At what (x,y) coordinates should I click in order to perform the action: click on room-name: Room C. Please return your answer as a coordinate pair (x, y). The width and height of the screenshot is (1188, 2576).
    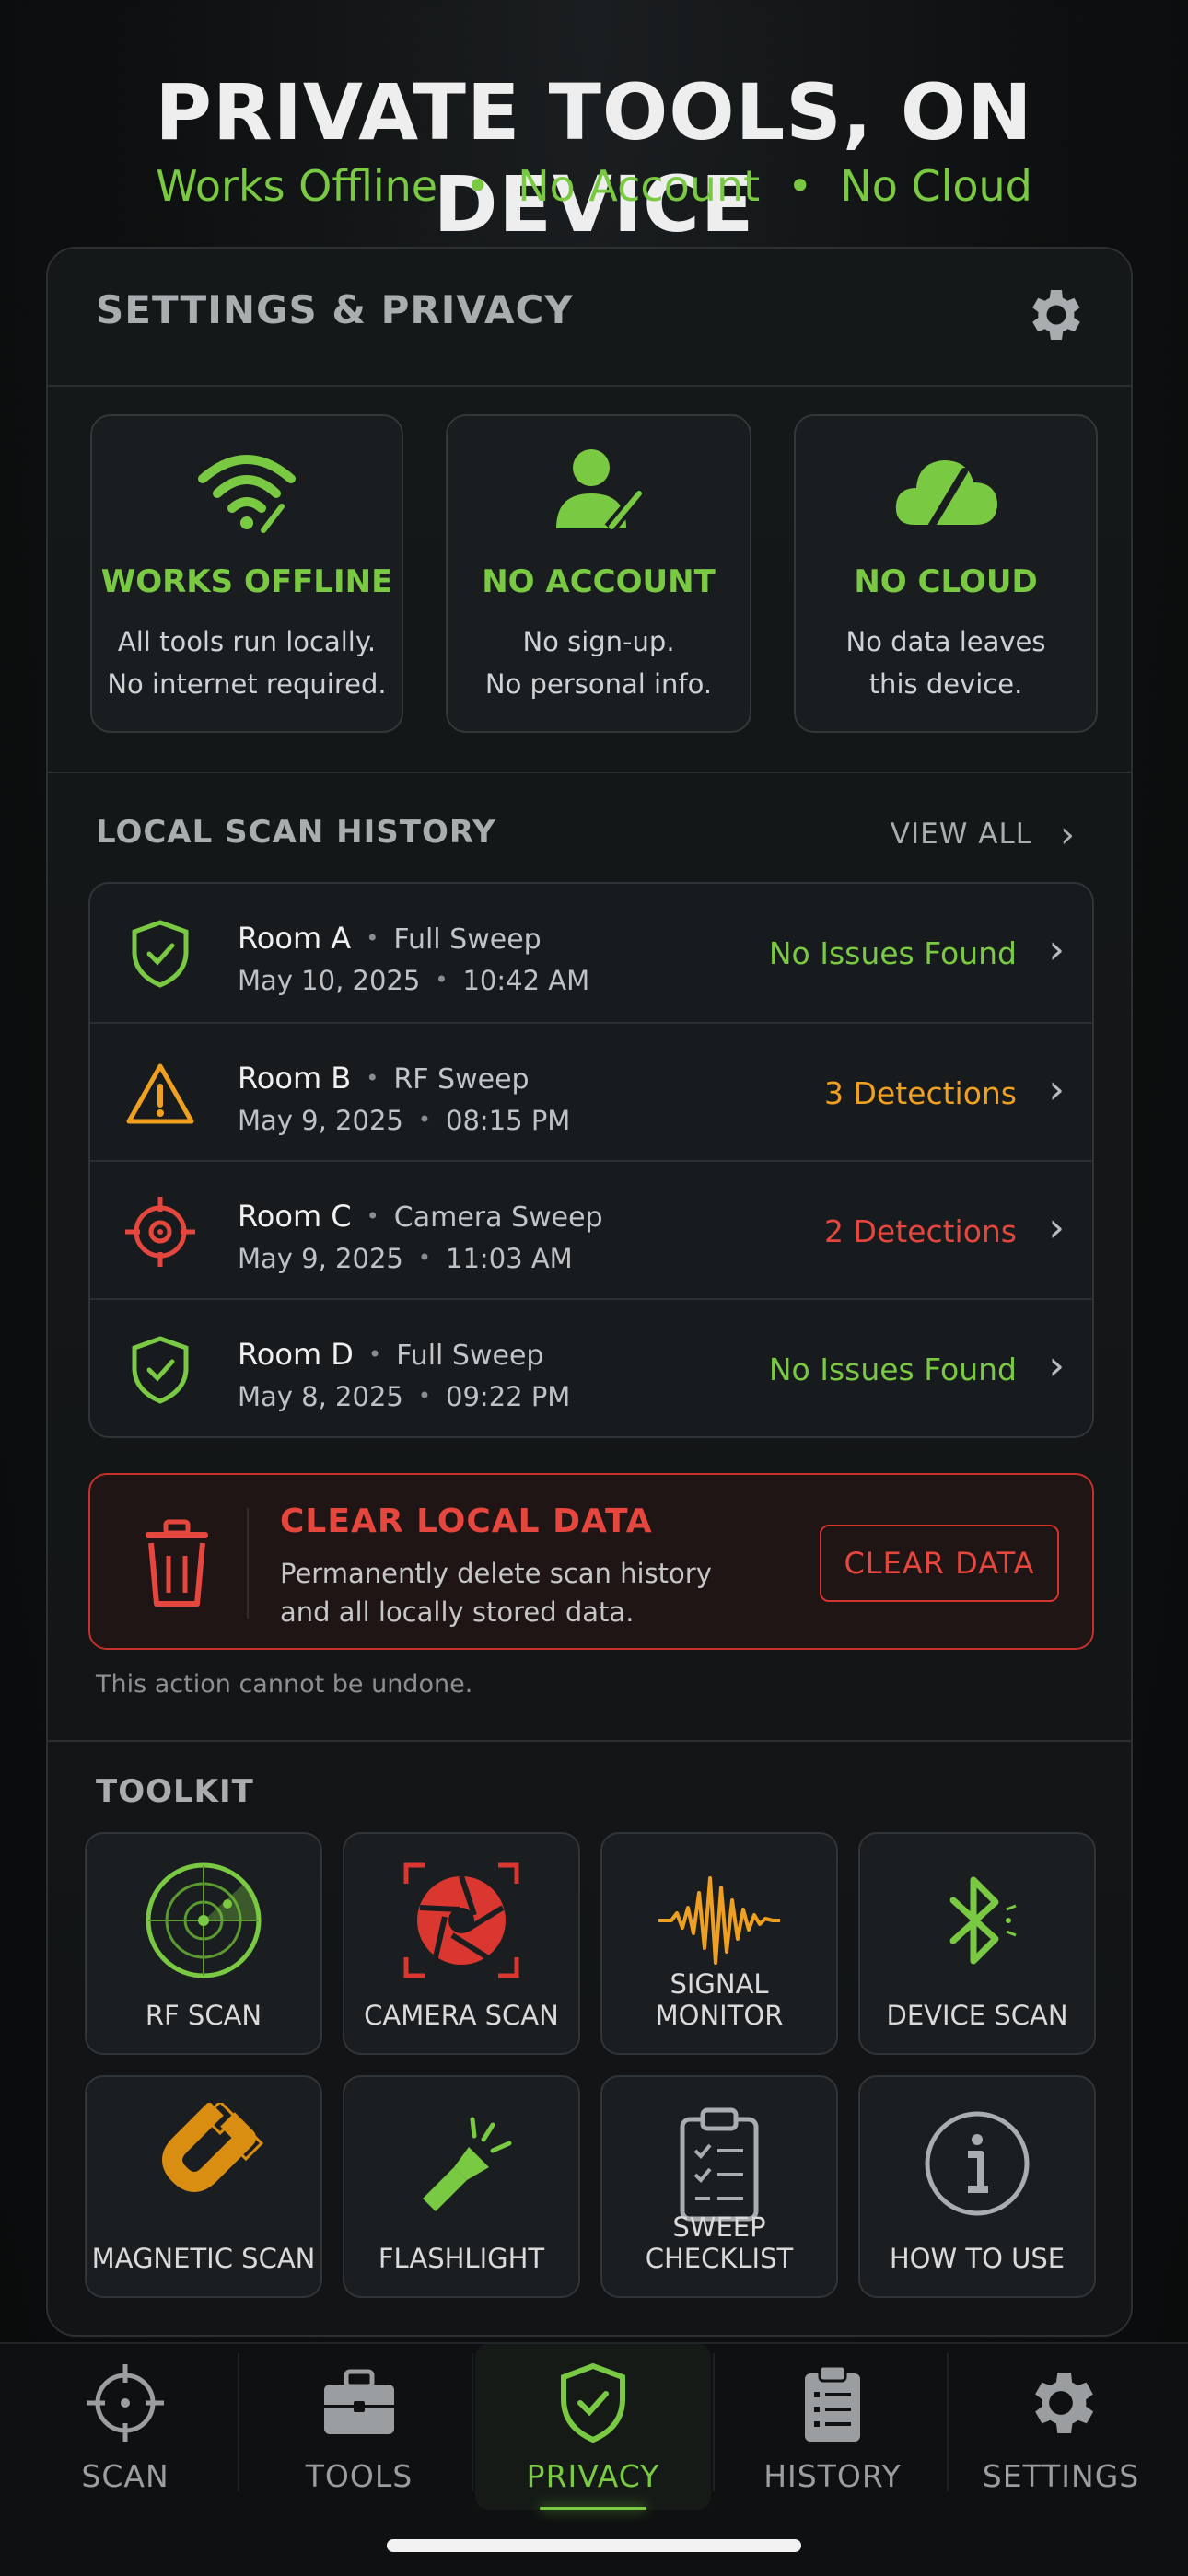
    Looking at the image, I should click on (295, 1216).